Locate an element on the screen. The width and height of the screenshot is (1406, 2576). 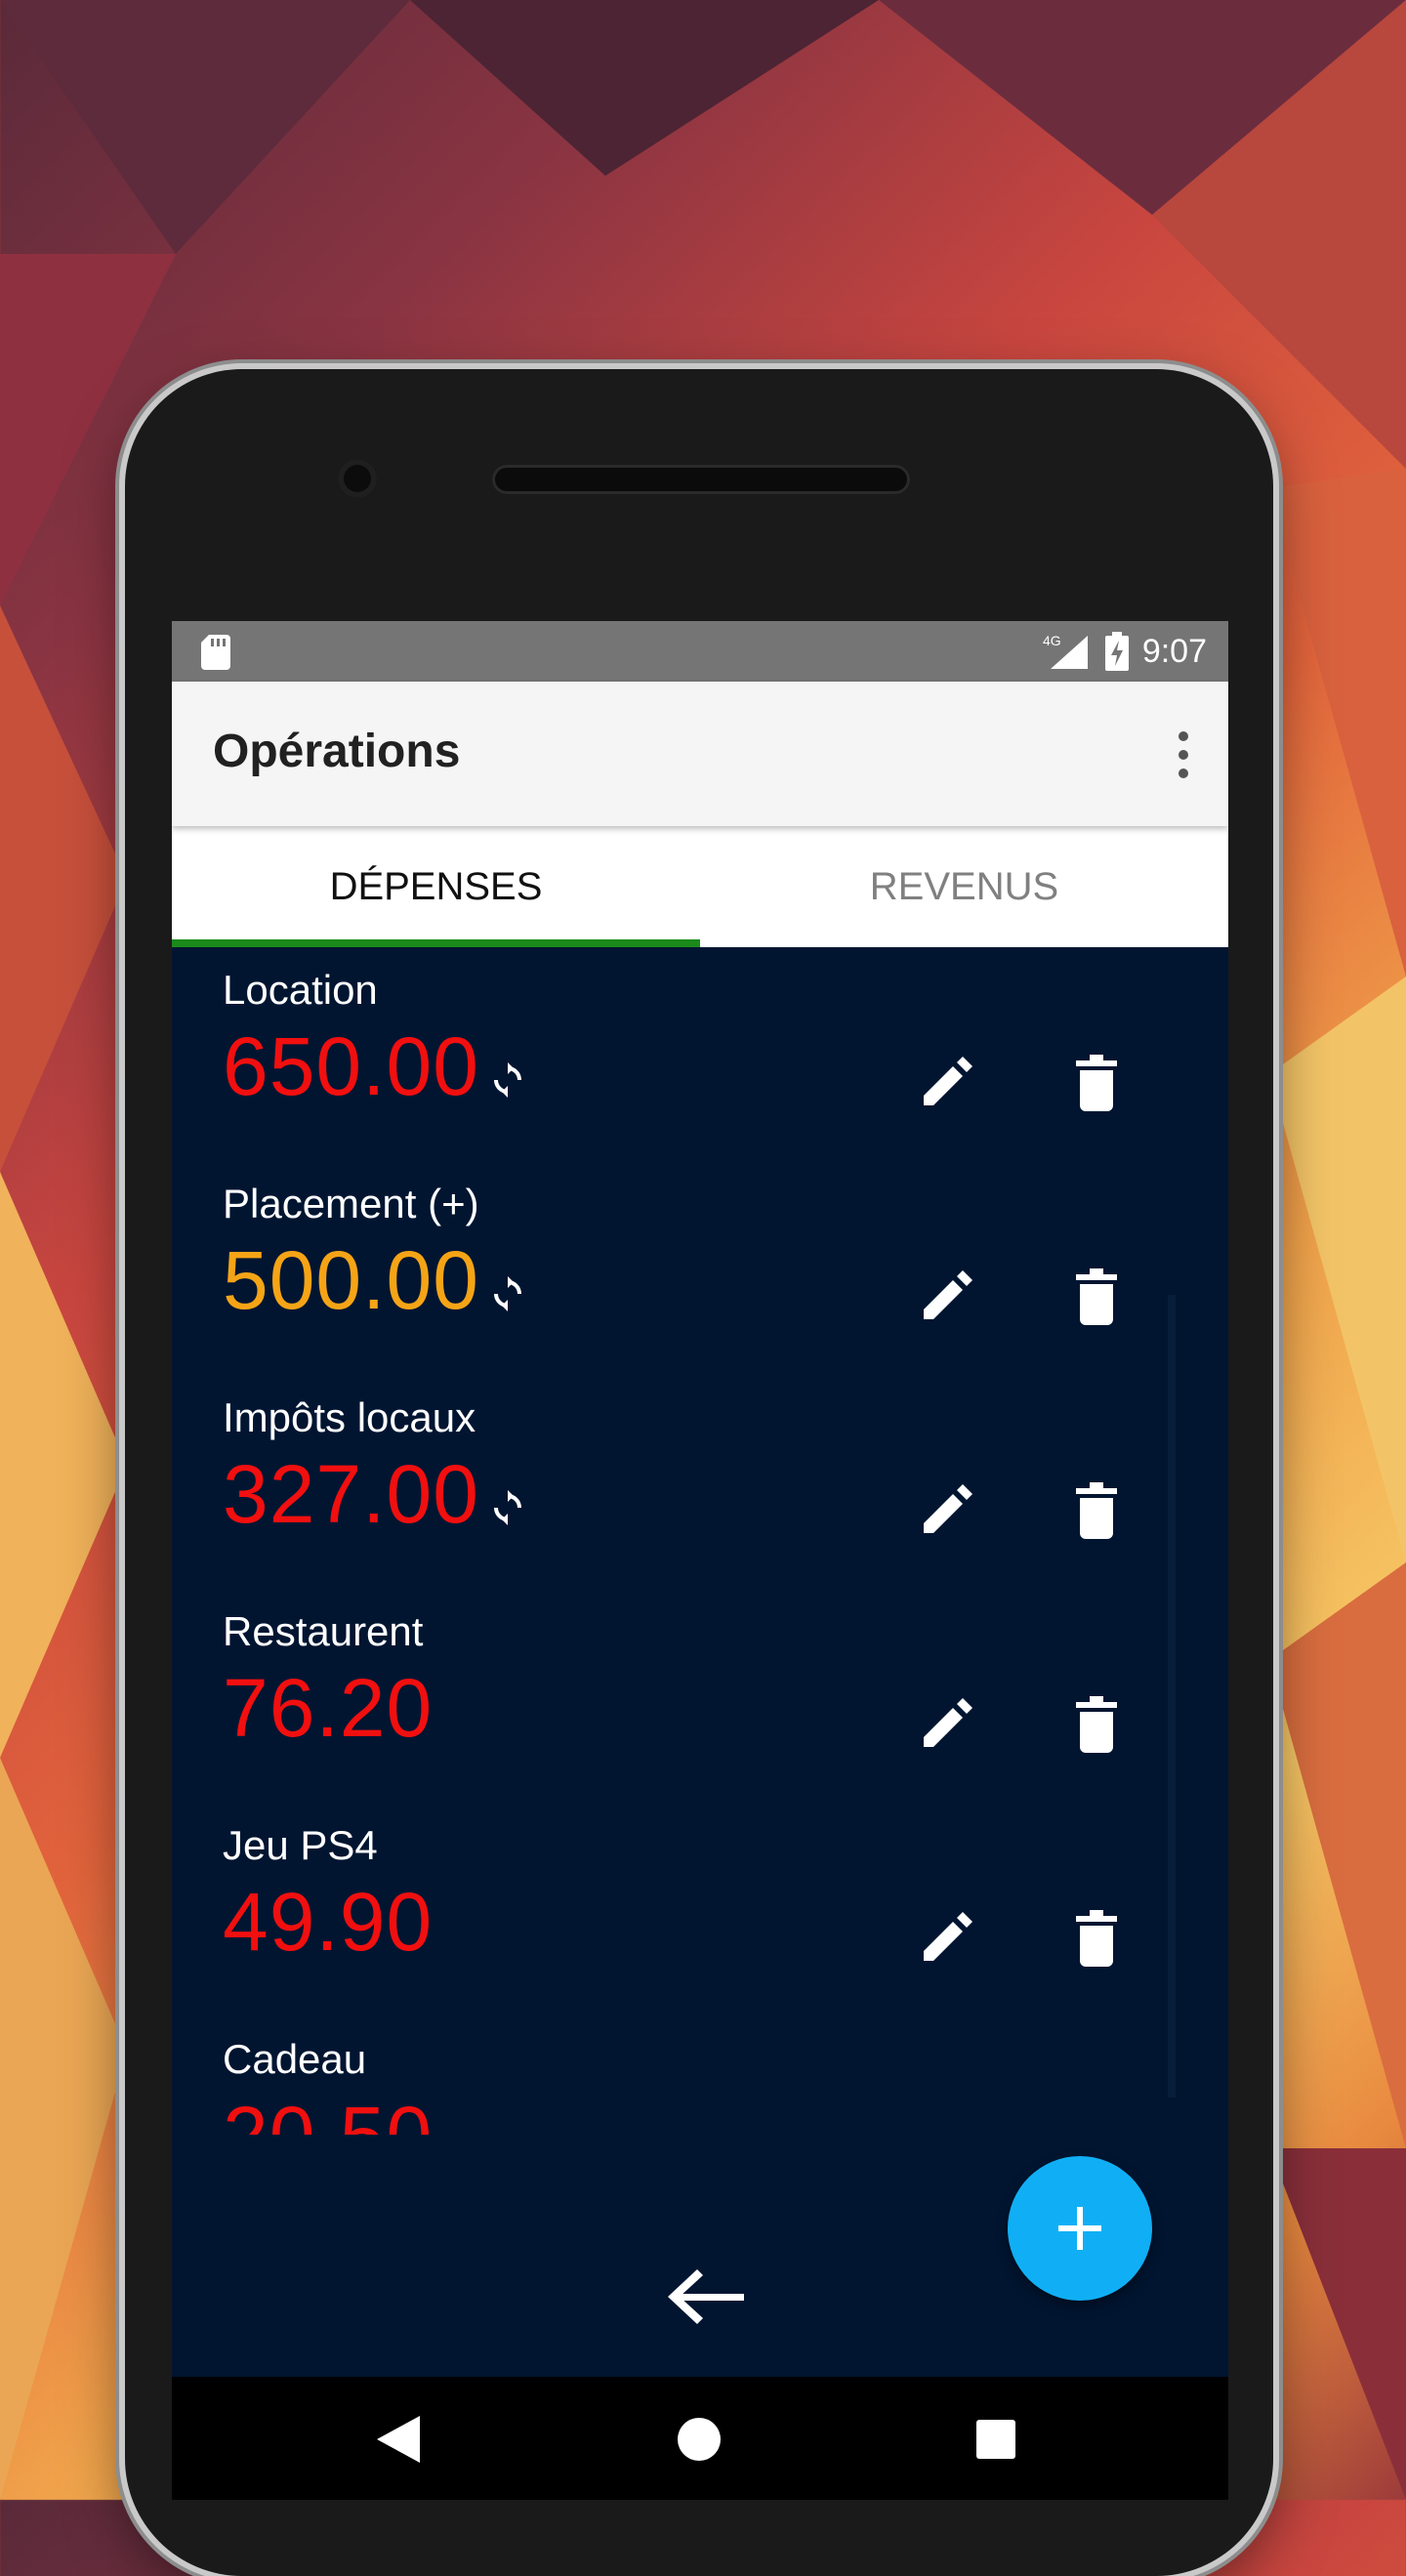
status-time: 9:07 is located at coordinates (1174, 651).